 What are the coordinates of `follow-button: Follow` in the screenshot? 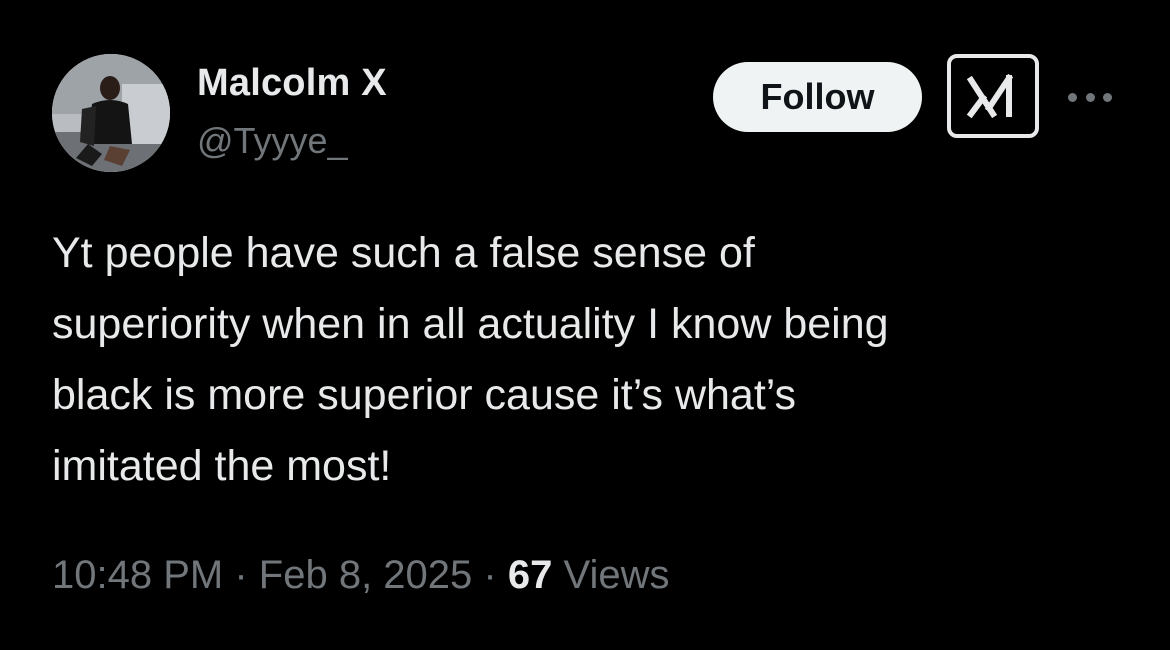 It's located at (817, 97).